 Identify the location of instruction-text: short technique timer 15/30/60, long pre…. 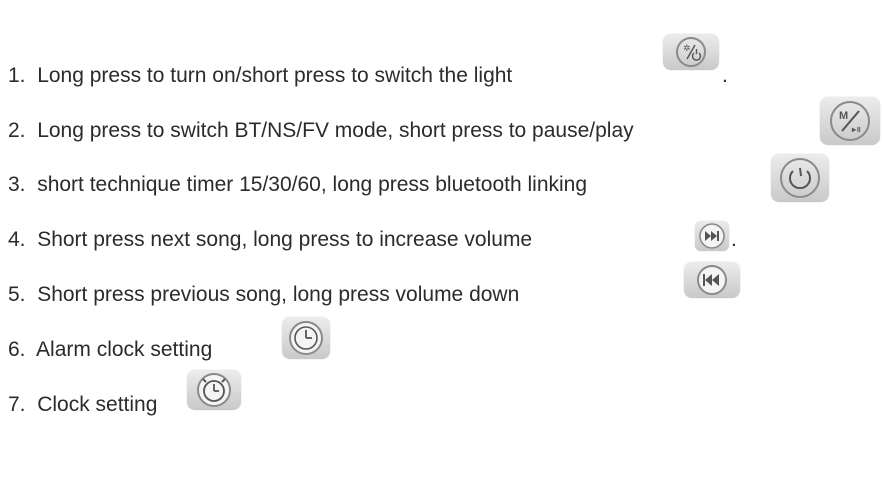
(312, 184).